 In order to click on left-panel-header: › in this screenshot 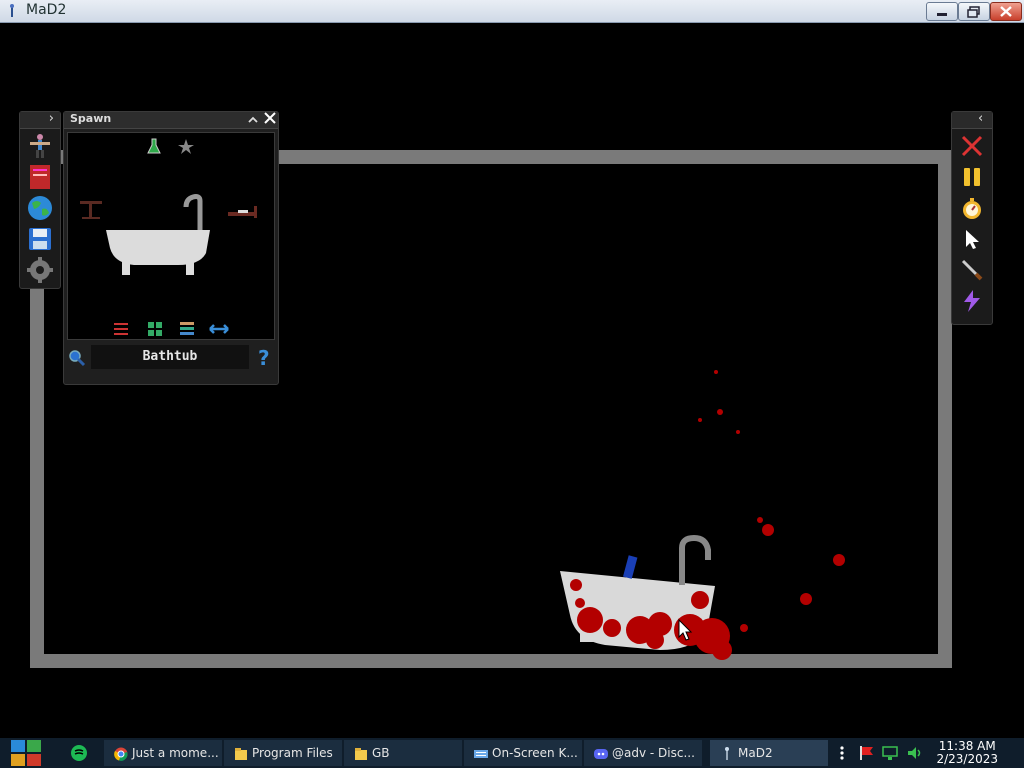, I will do `click(40, 120)`.